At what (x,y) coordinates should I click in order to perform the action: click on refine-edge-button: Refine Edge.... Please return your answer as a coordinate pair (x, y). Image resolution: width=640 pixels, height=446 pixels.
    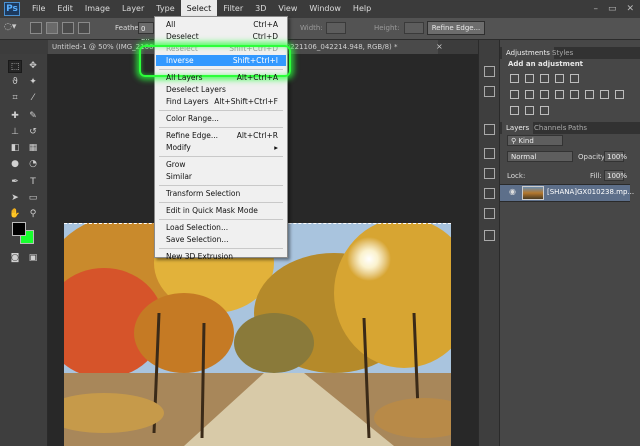
    Looking at the image, I should click on (456, 28).